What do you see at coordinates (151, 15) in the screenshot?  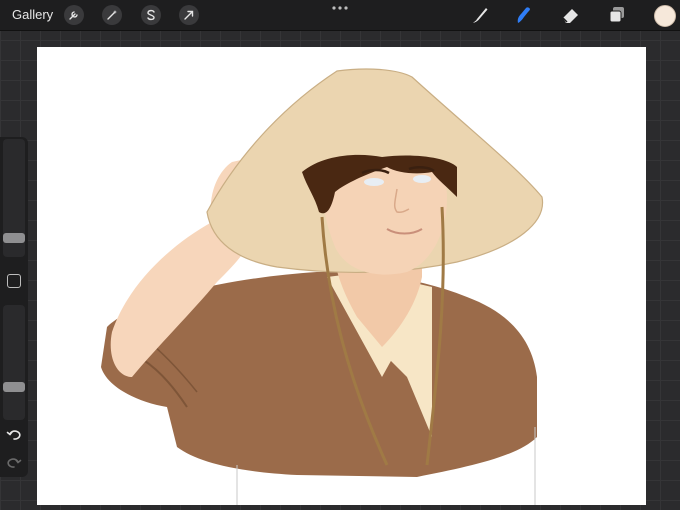 I see `selection-s-icon` at bounding box center [151, 15].